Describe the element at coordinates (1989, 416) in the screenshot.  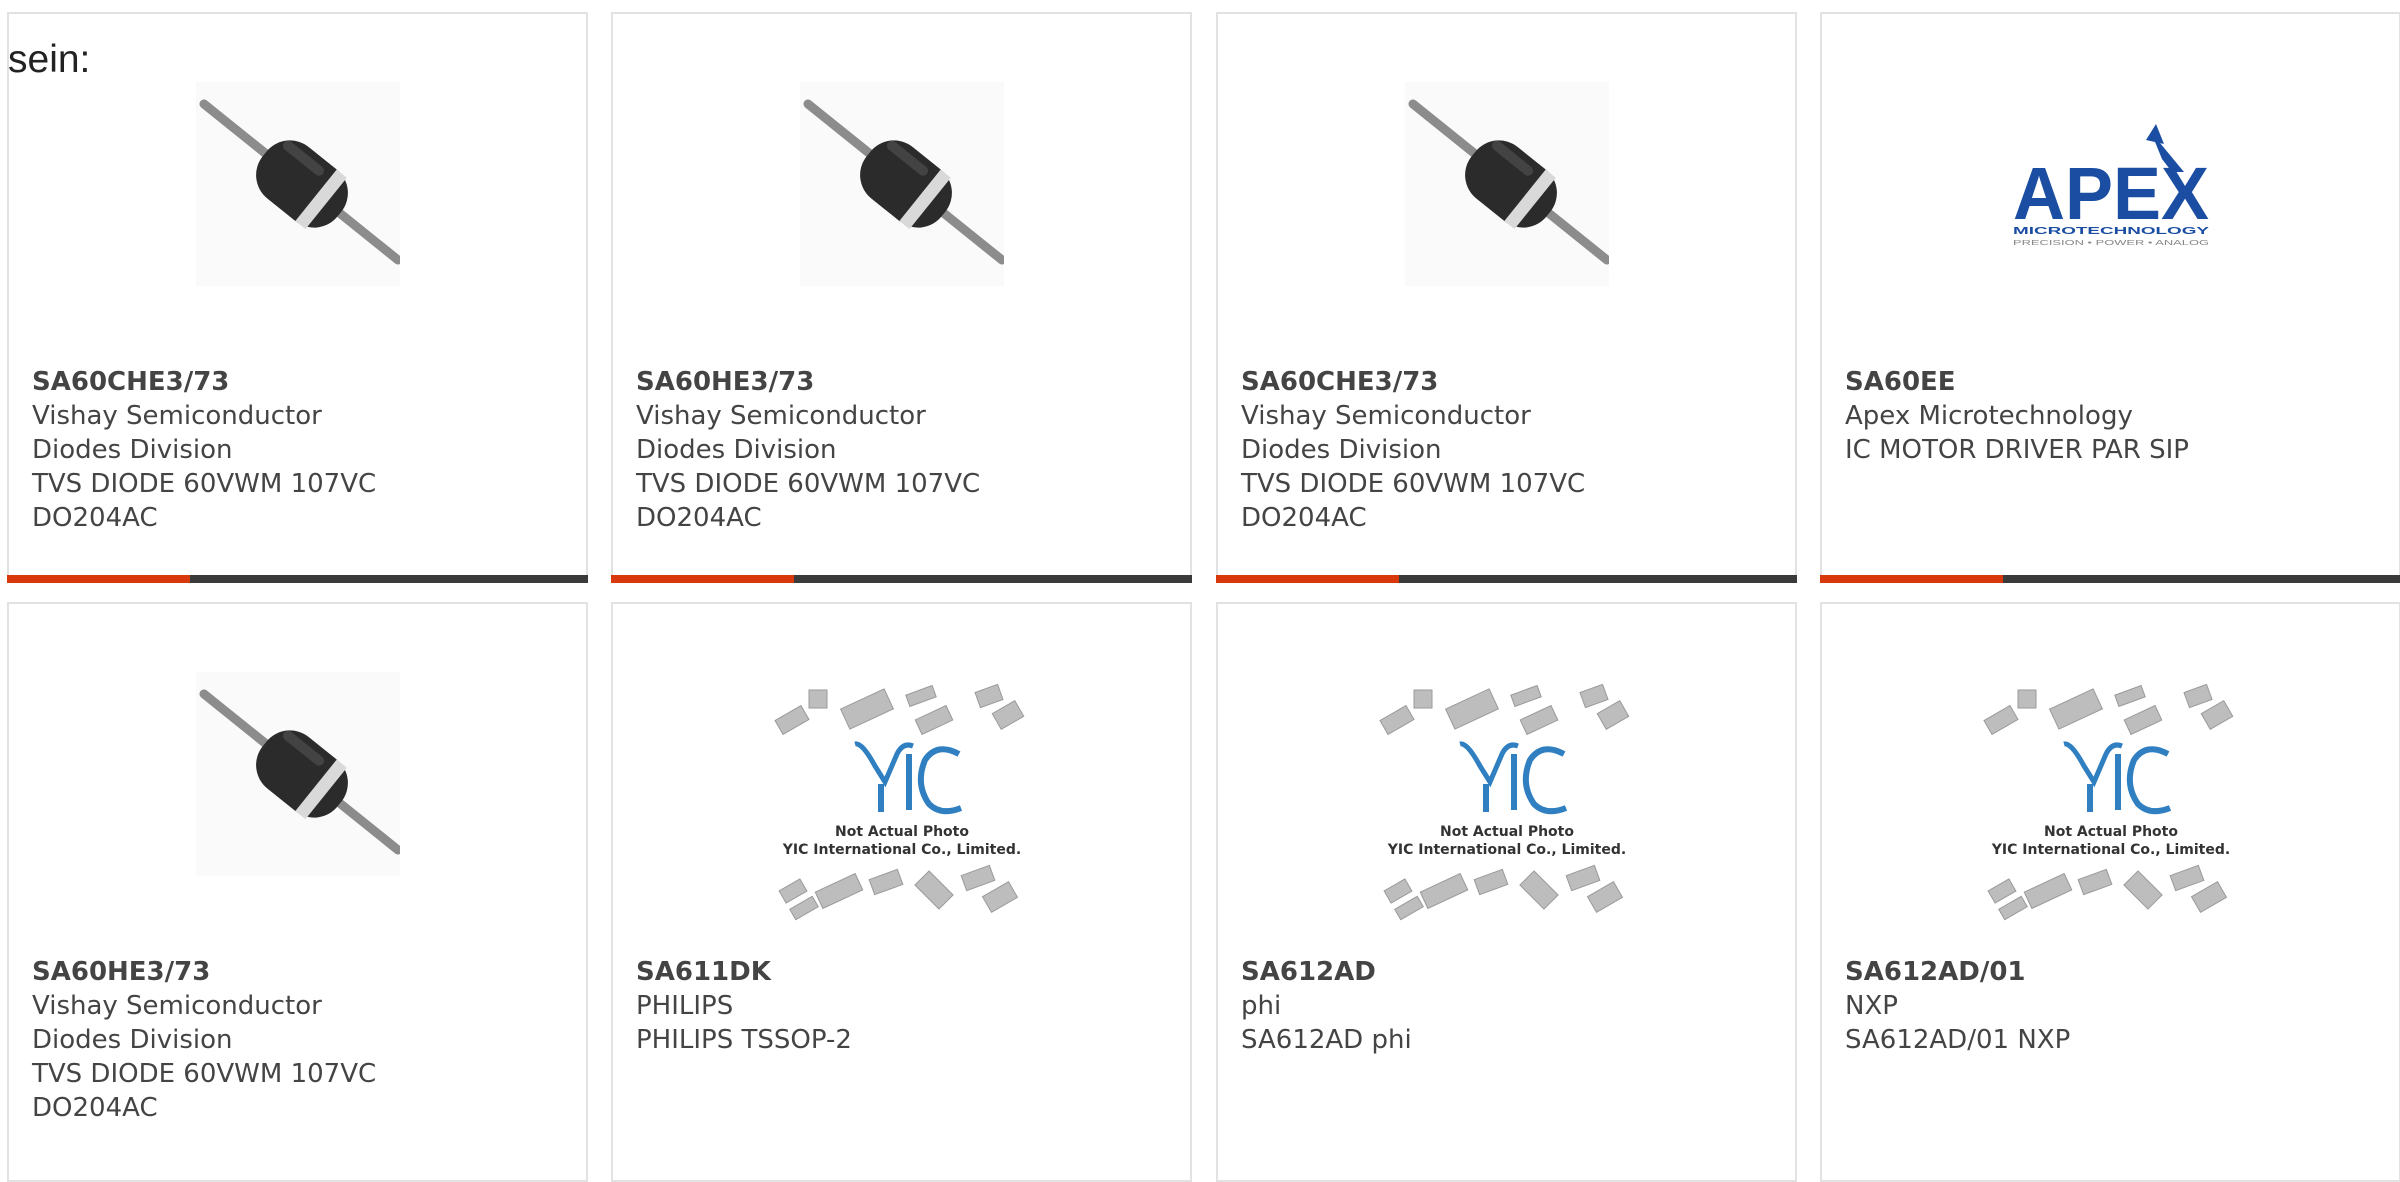
I see `manufacturer-name: Apex Microtechnology` at that location.